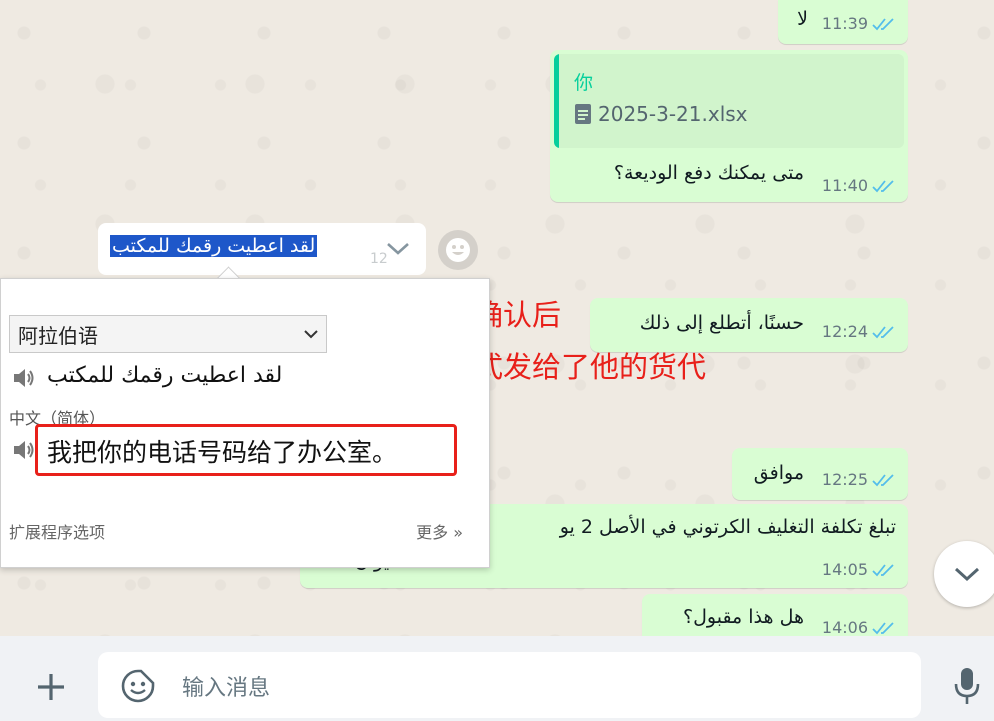 The height and width of the screenshot is (721, 994). What do you see at coordinates (226, 688) in the screenshot?
I see `message-input-placeholder: 输入消息` at bounding box center [226, 688].